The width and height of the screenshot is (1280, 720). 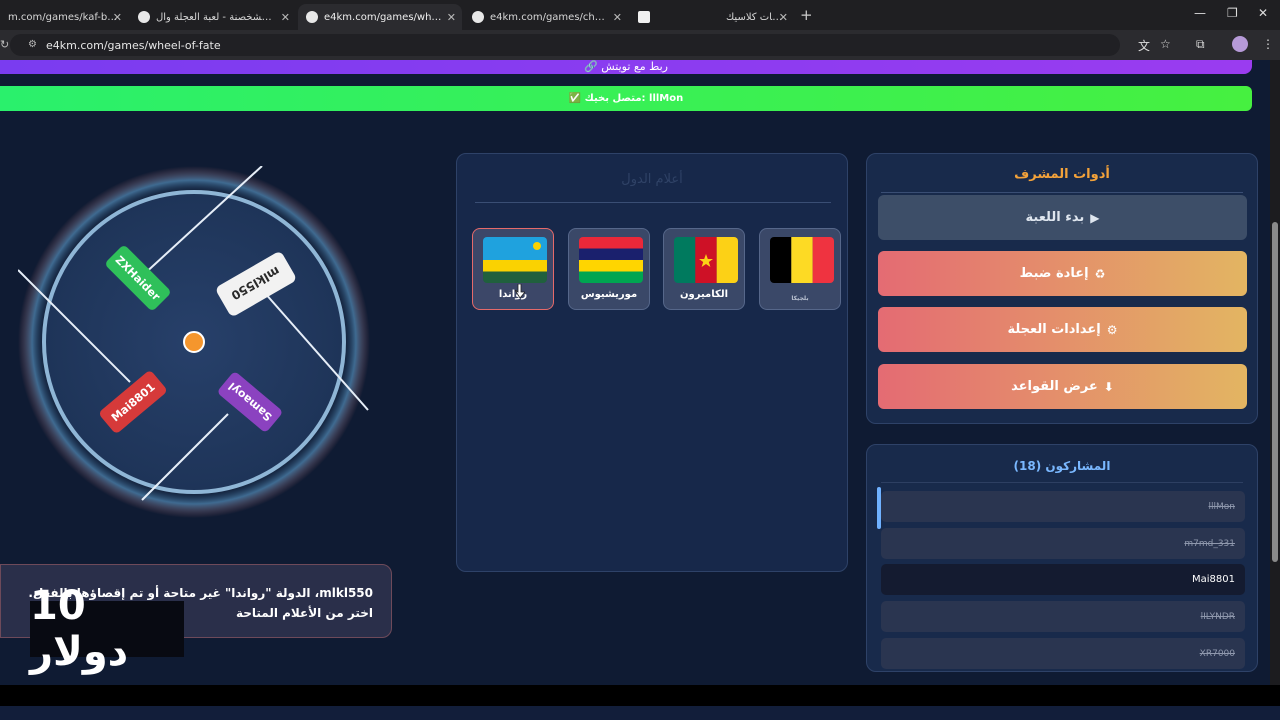 What do you see at coordinates (213, 17) in the screenshot?
I see `browser-tab: دوامة الشخصنة - لعبة العجلة وال... ✕` at bounding box center [213, 17].